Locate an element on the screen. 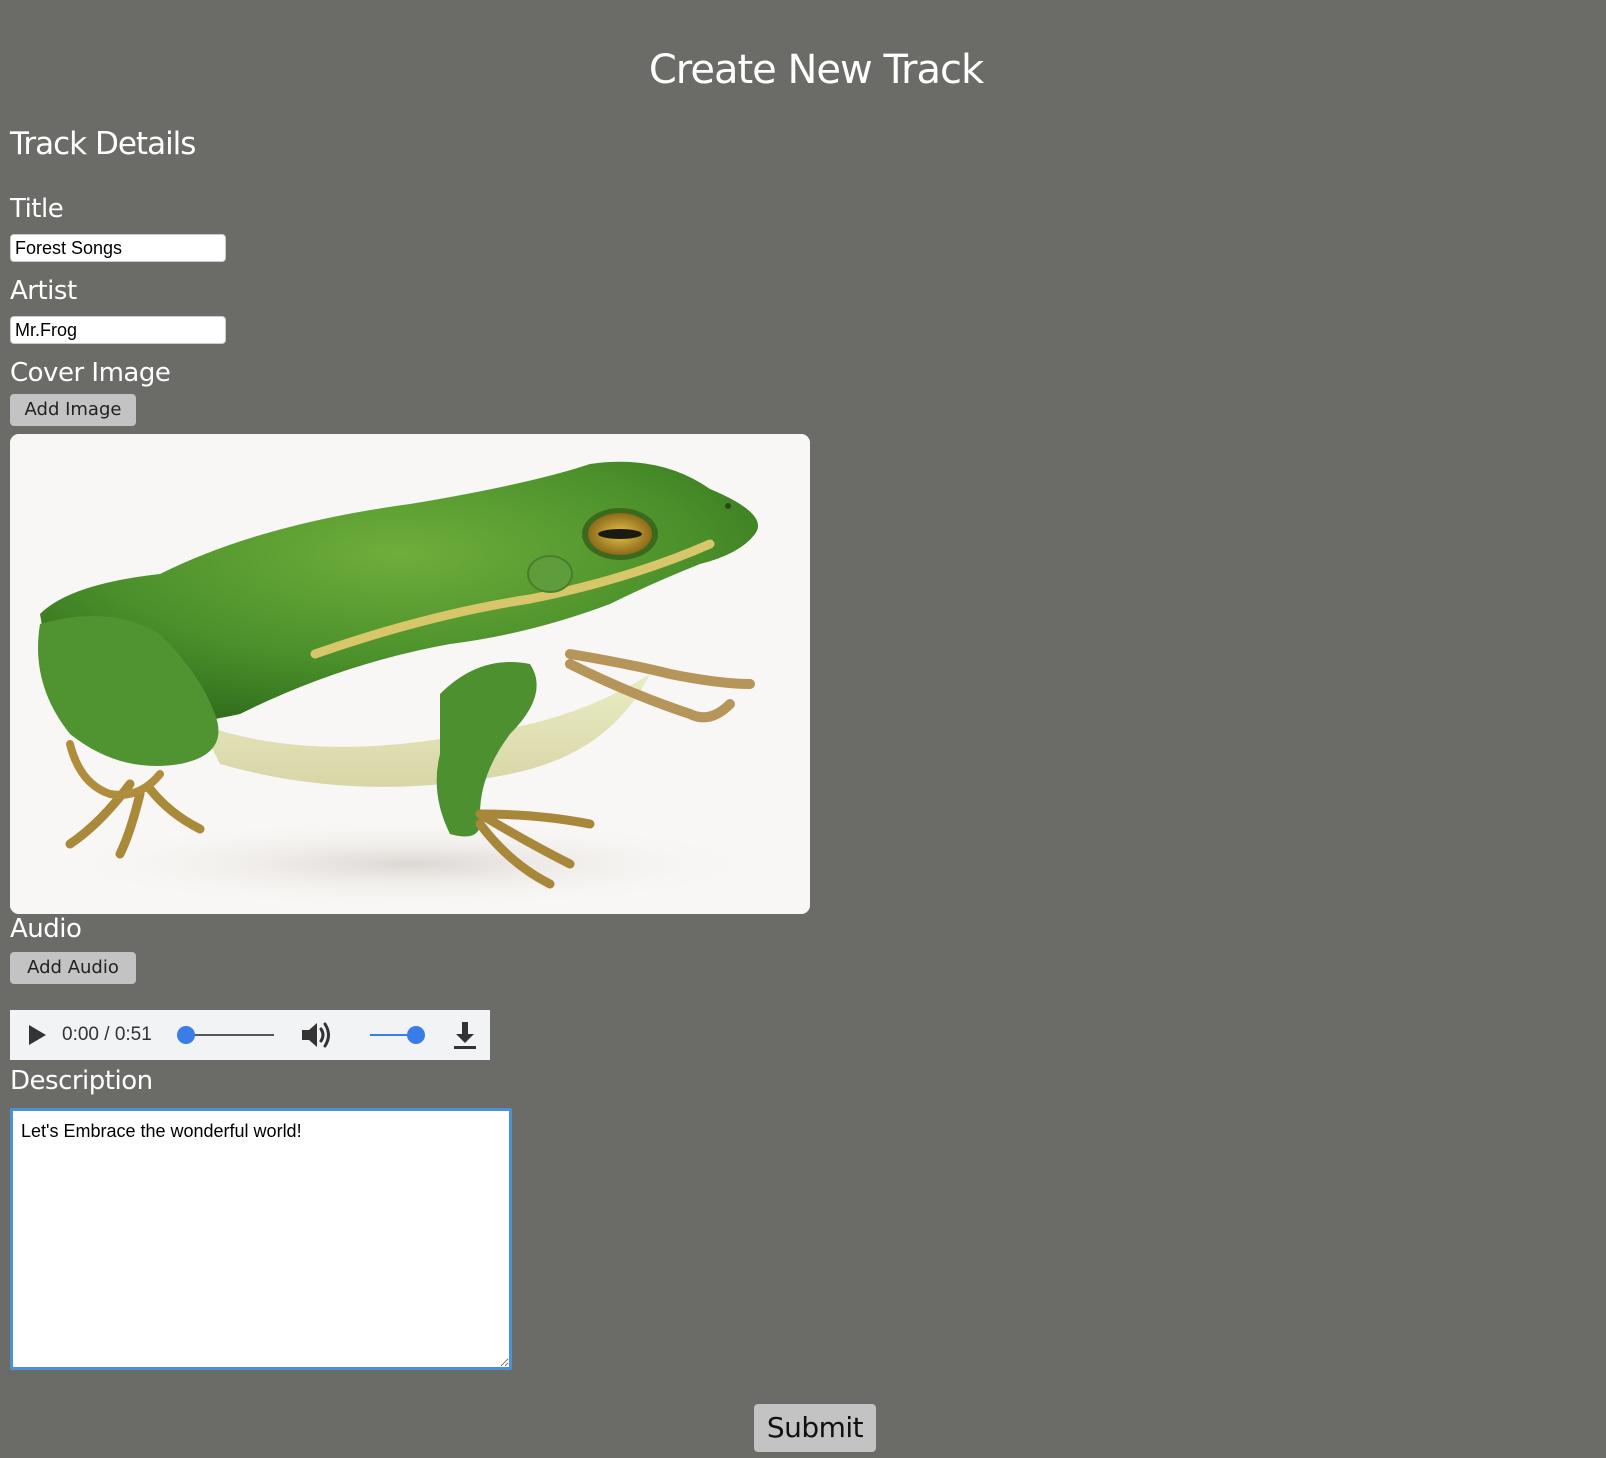 Image resolution: width=1606 pixels, height=1458 pixels. add-image-button: Add Image is located at coordinates (73, 410).